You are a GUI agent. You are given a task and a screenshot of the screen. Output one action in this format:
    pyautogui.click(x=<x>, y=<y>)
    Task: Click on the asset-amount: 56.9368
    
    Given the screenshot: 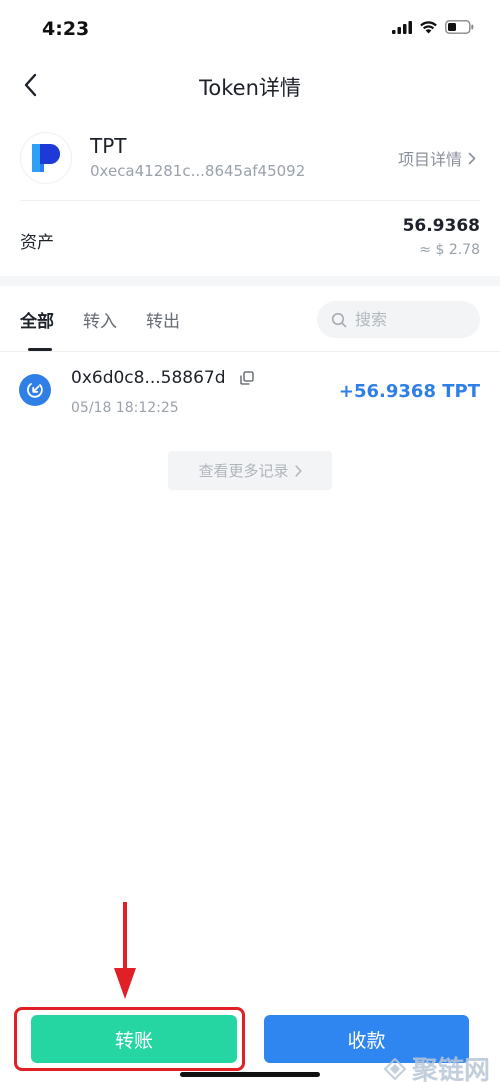 What is the action you would take?
    pyautogui.click(x=441, y=226)
    